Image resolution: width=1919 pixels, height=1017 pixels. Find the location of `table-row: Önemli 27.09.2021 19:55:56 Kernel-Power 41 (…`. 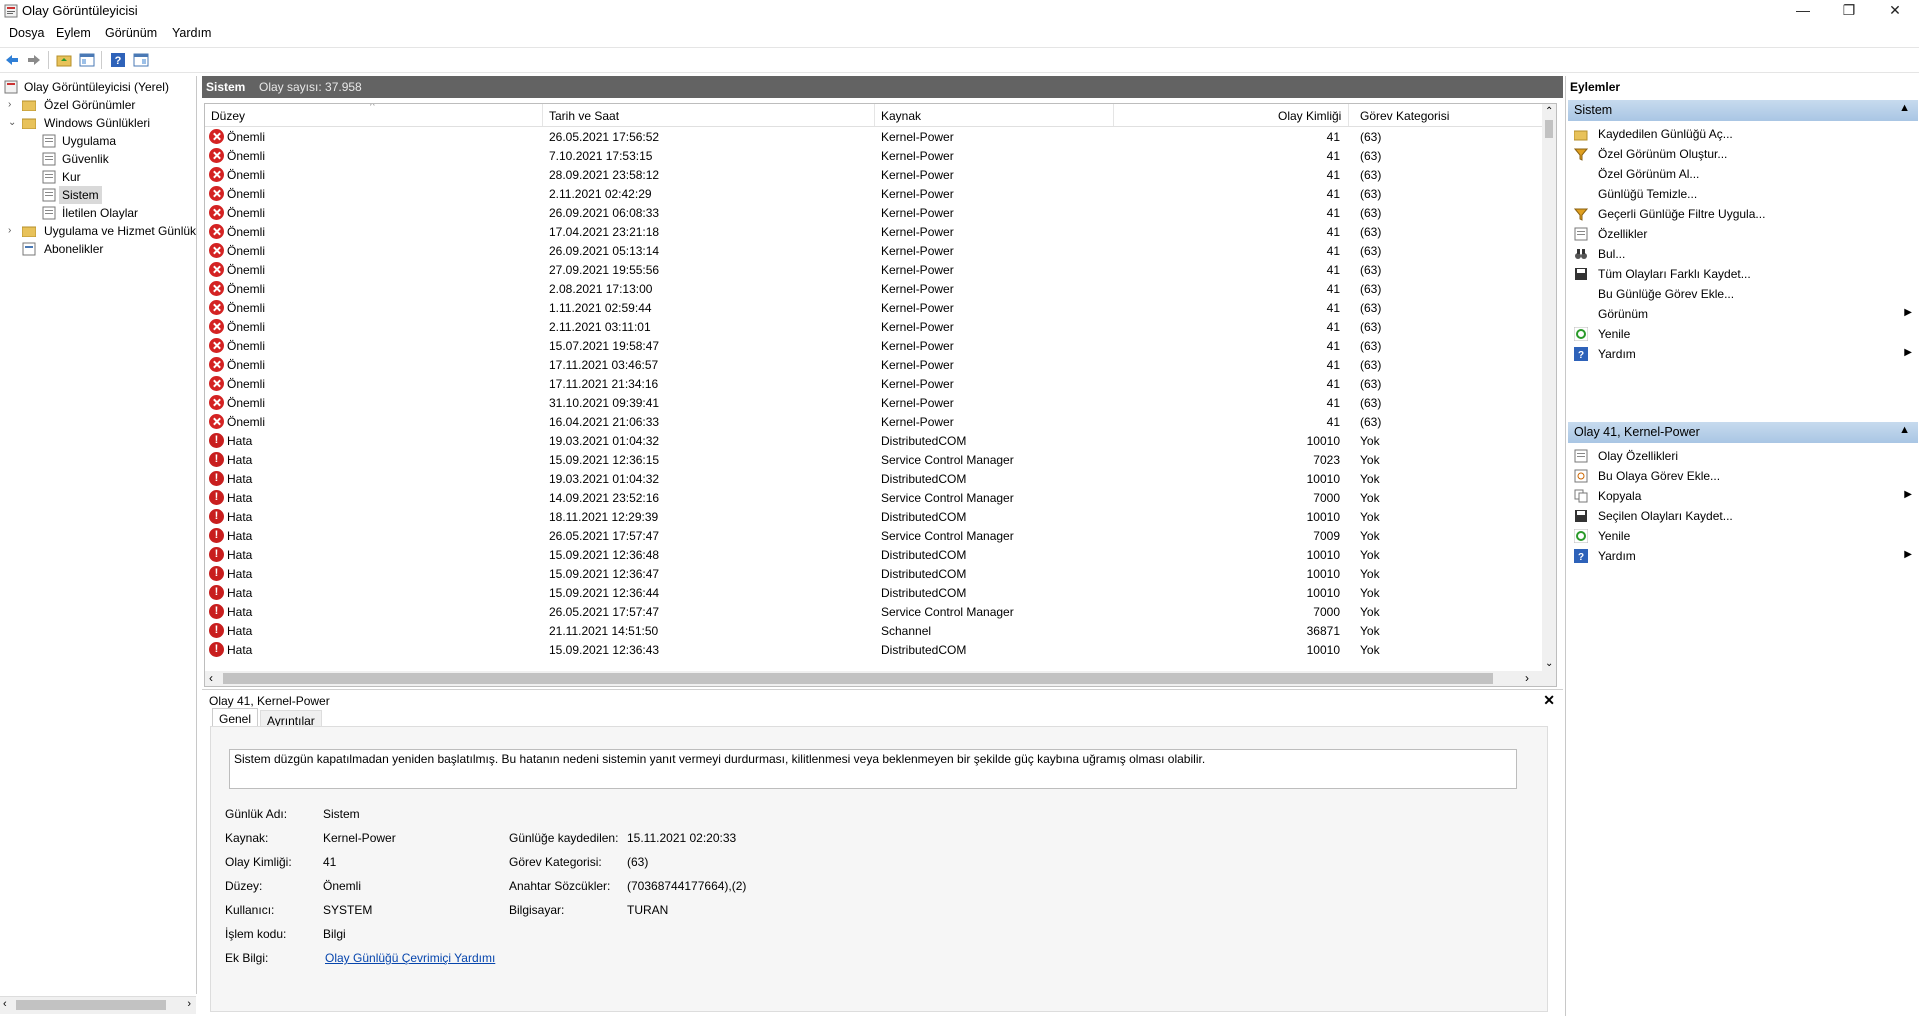

table-row: Önemli 27.09.2021 19:55:56 Kernel-Power 41 (… is located at coordinates (875, 269).